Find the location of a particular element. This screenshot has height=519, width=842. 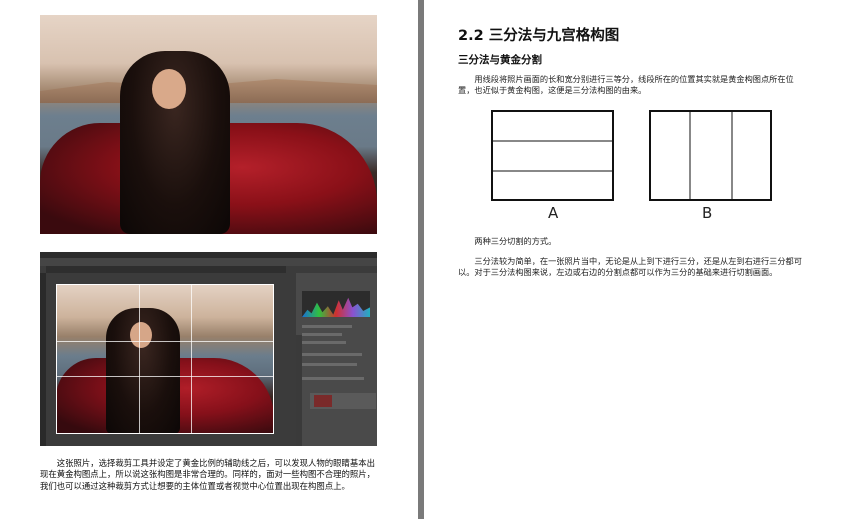

diagram-a-horizontal-thirds is located at coordinates (552, 155).